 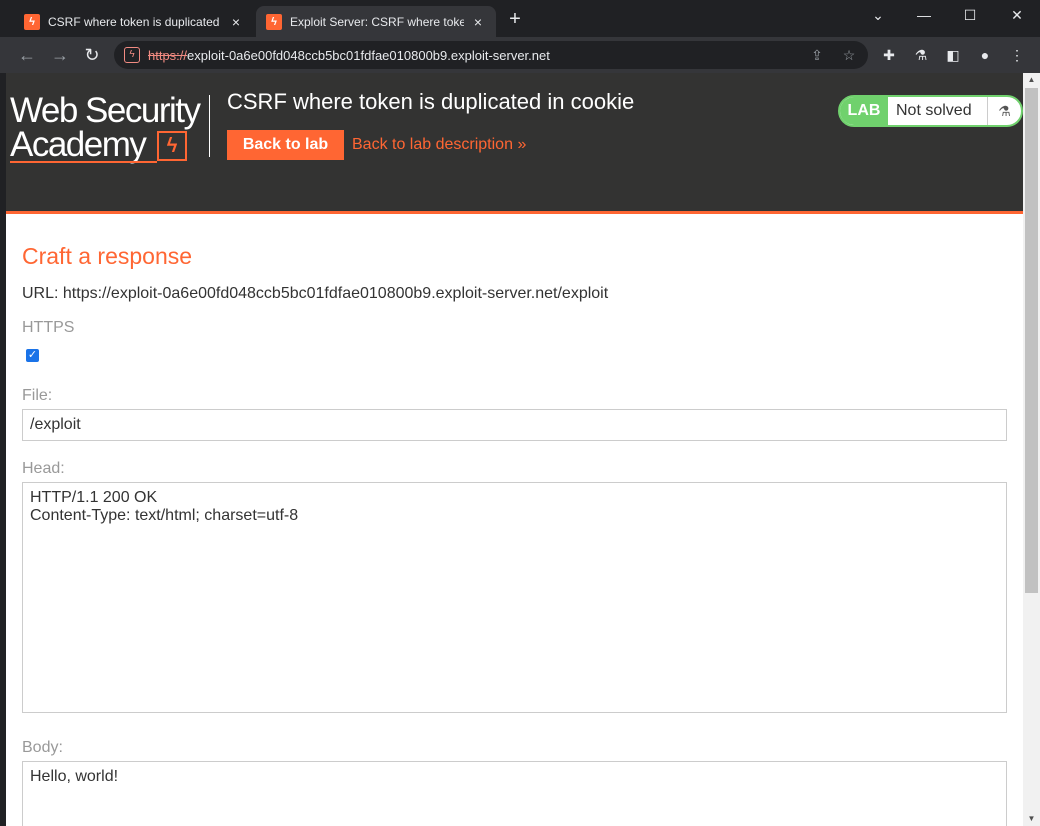 I want to click on lab-status-widget: LAB Not solved ⚗, so click(x=930, y=111).